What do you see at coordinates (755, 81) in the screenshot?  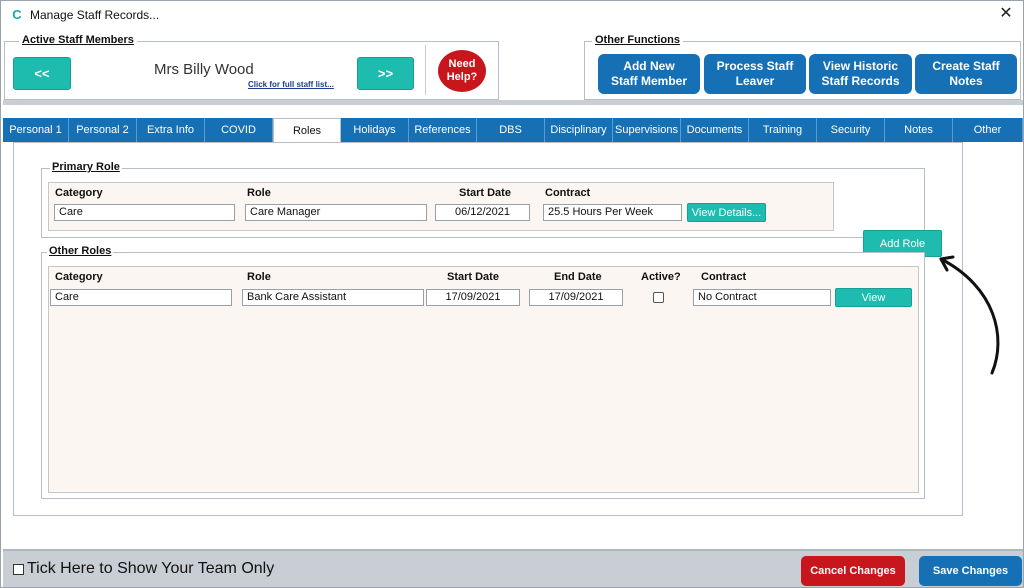 I see `button-line: Leaver` at bounding box center [755, 81].